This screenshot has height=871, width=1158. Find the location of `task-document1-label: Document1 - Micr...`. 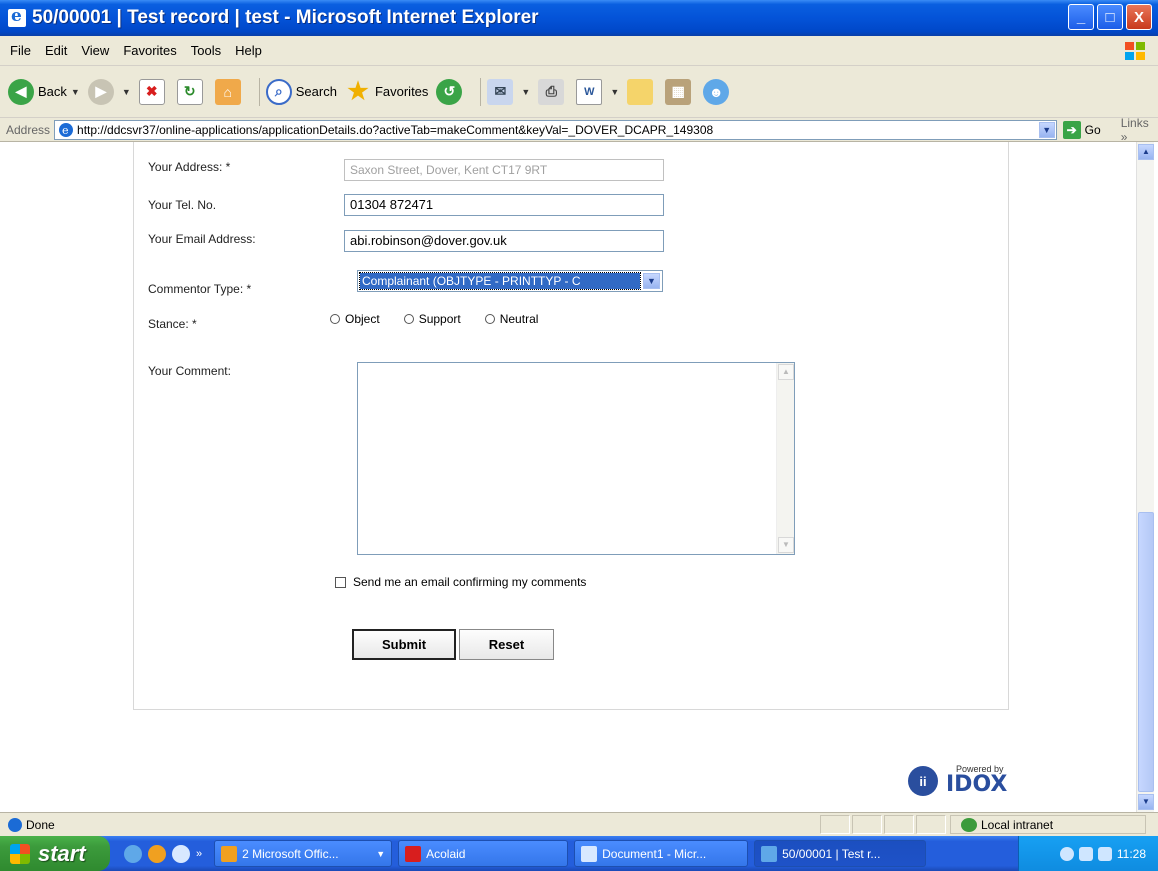

task-document1-label: Document1 - Micr... is located at coordinates (654, 853).